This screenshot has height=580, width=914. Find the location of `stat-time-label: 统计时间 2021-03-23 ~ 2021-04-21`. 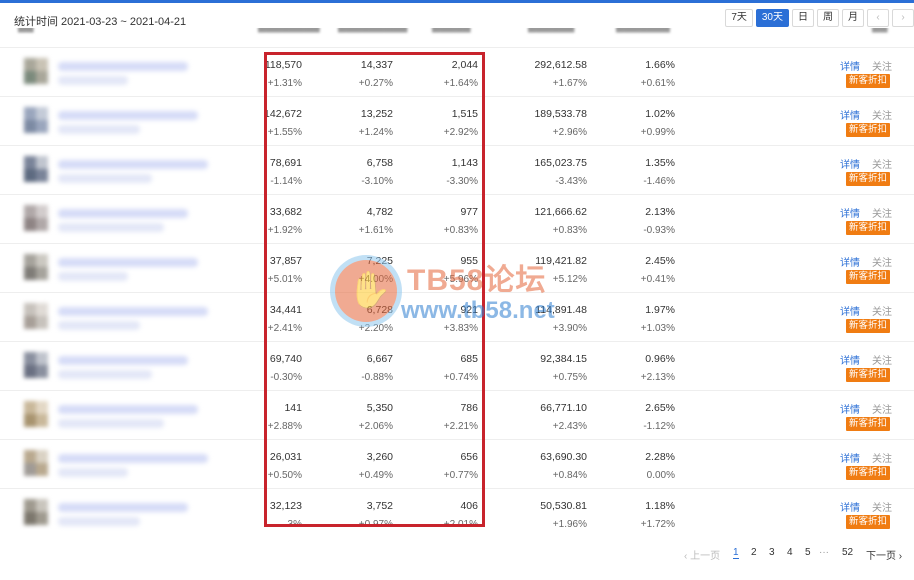

stat-time-label: 统计时间 2021-03-23 ~ 2021-04-21 is located at coordinates (100, 22).